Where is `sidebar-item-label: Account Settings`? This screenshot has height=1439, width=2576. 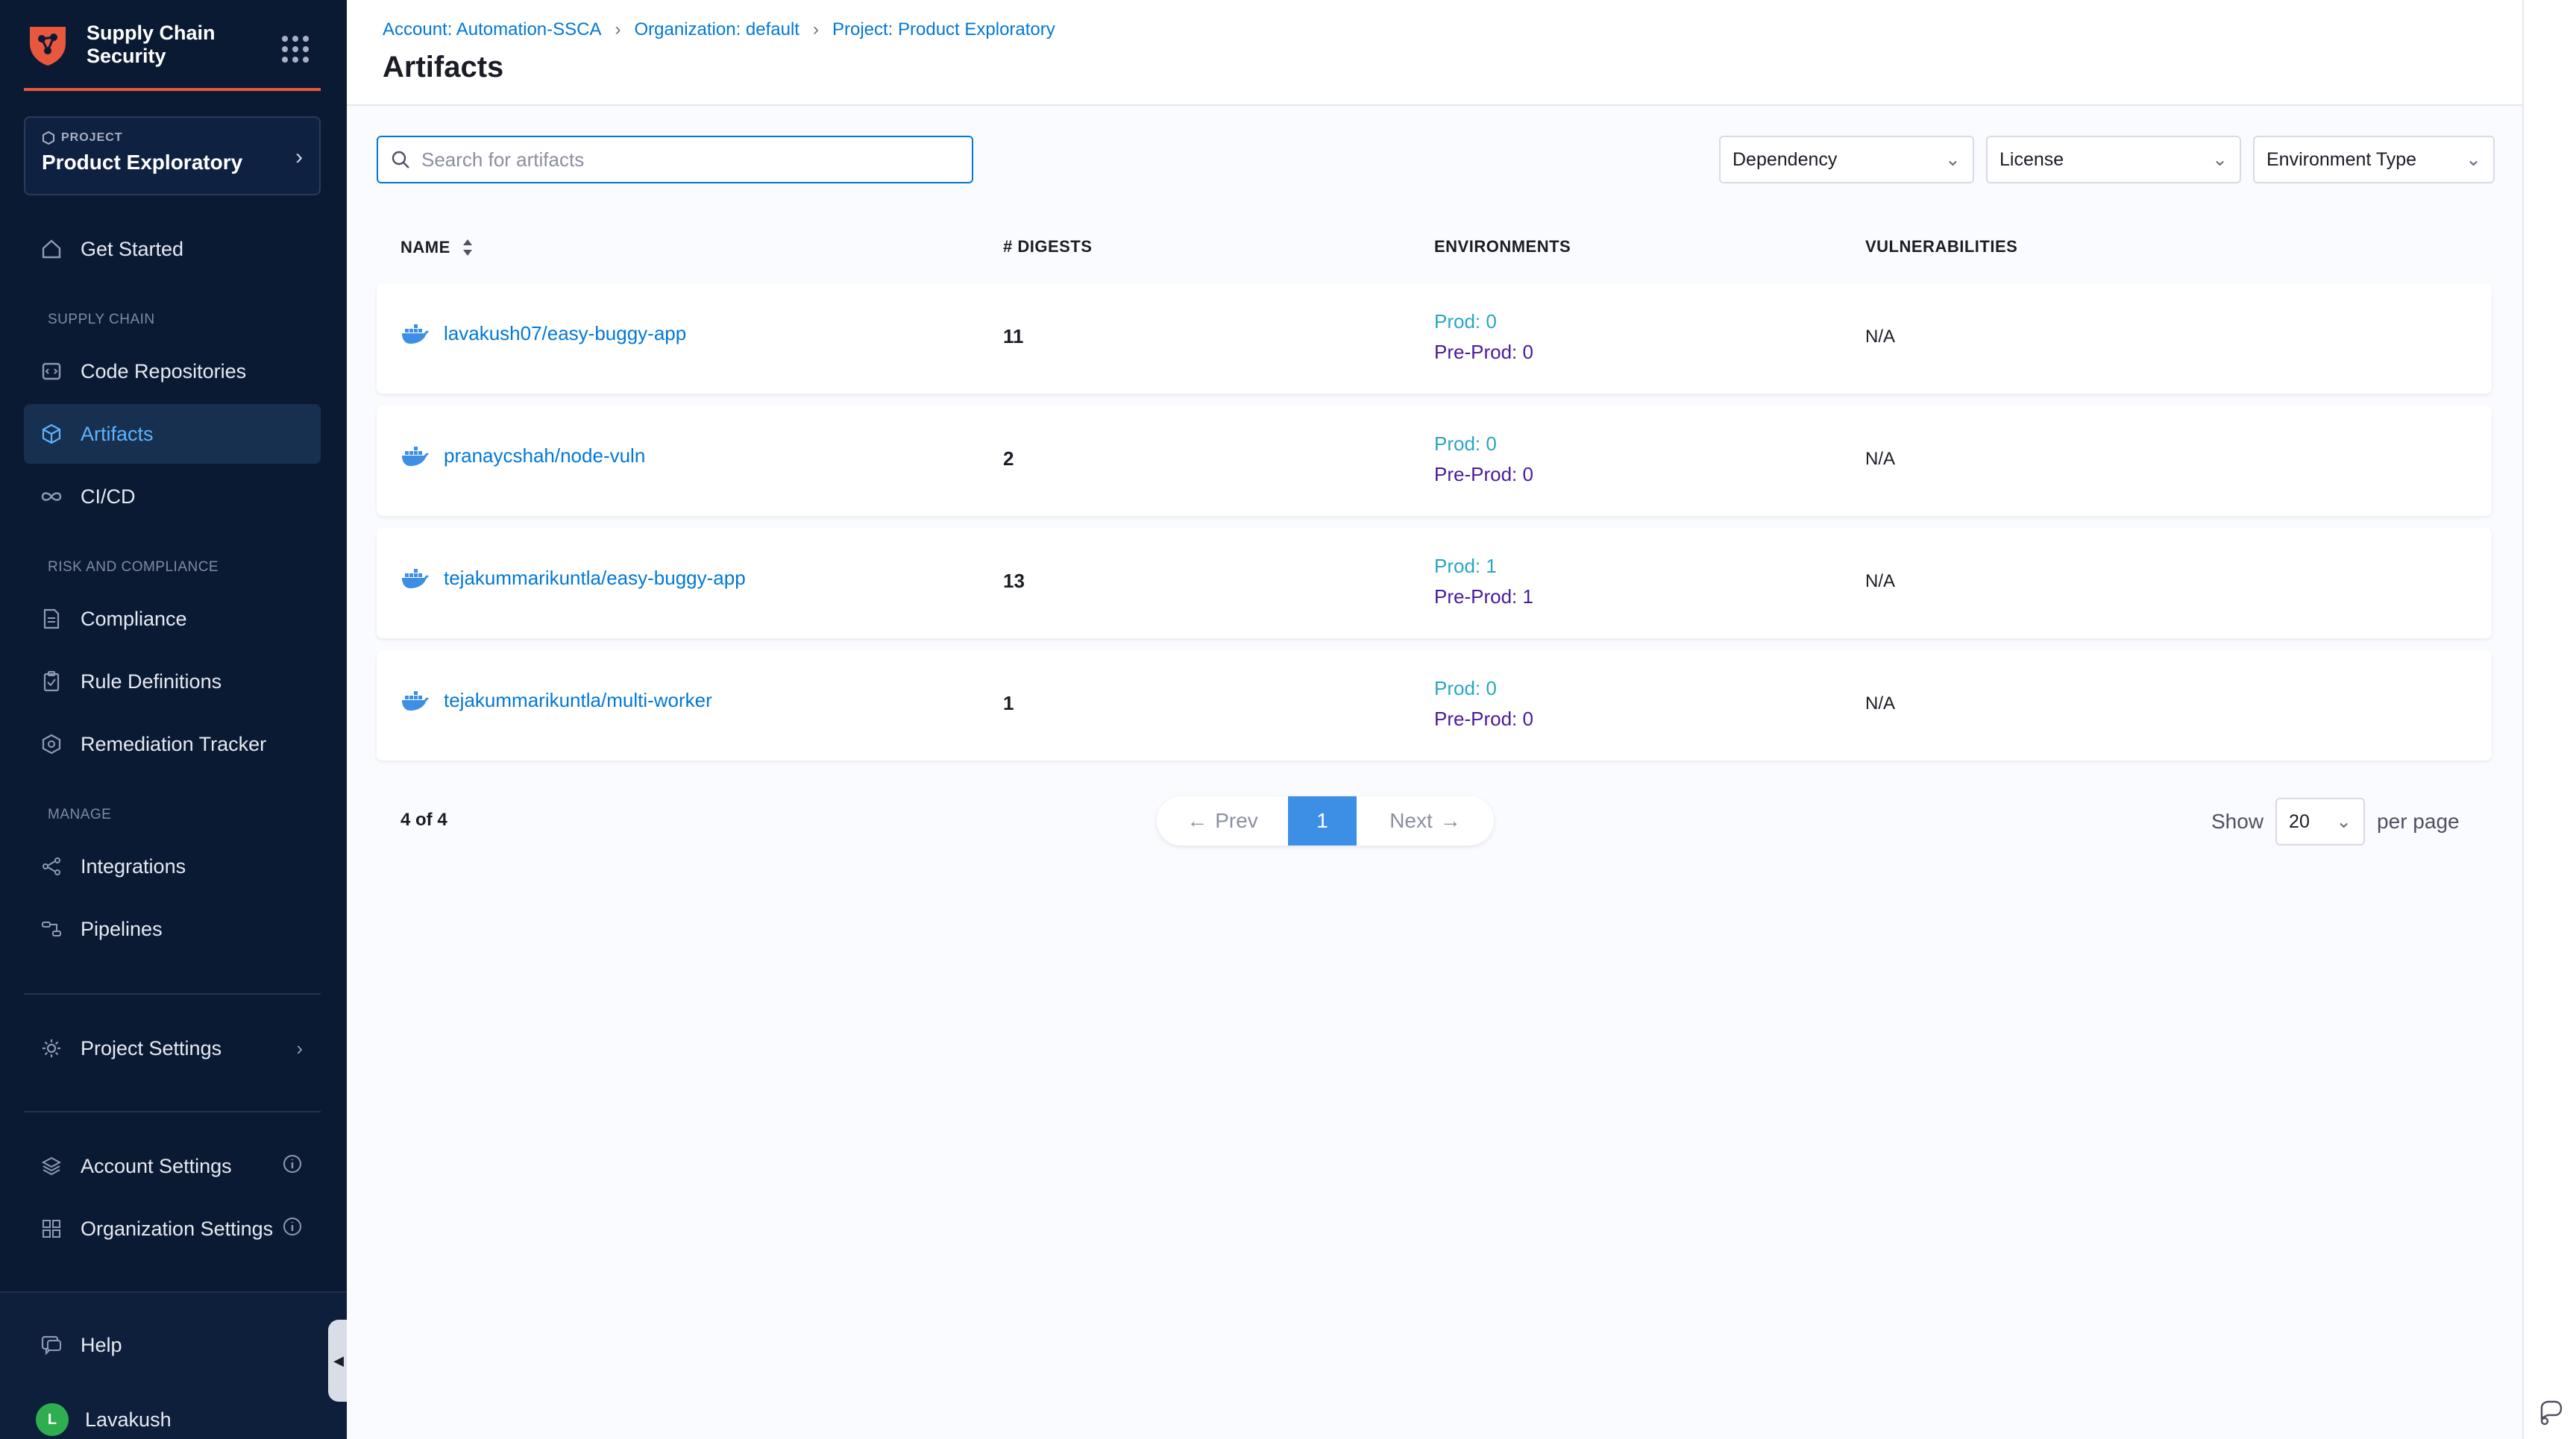 sidebar-item-label: Account Settings is located at coordinates (157, 1165).